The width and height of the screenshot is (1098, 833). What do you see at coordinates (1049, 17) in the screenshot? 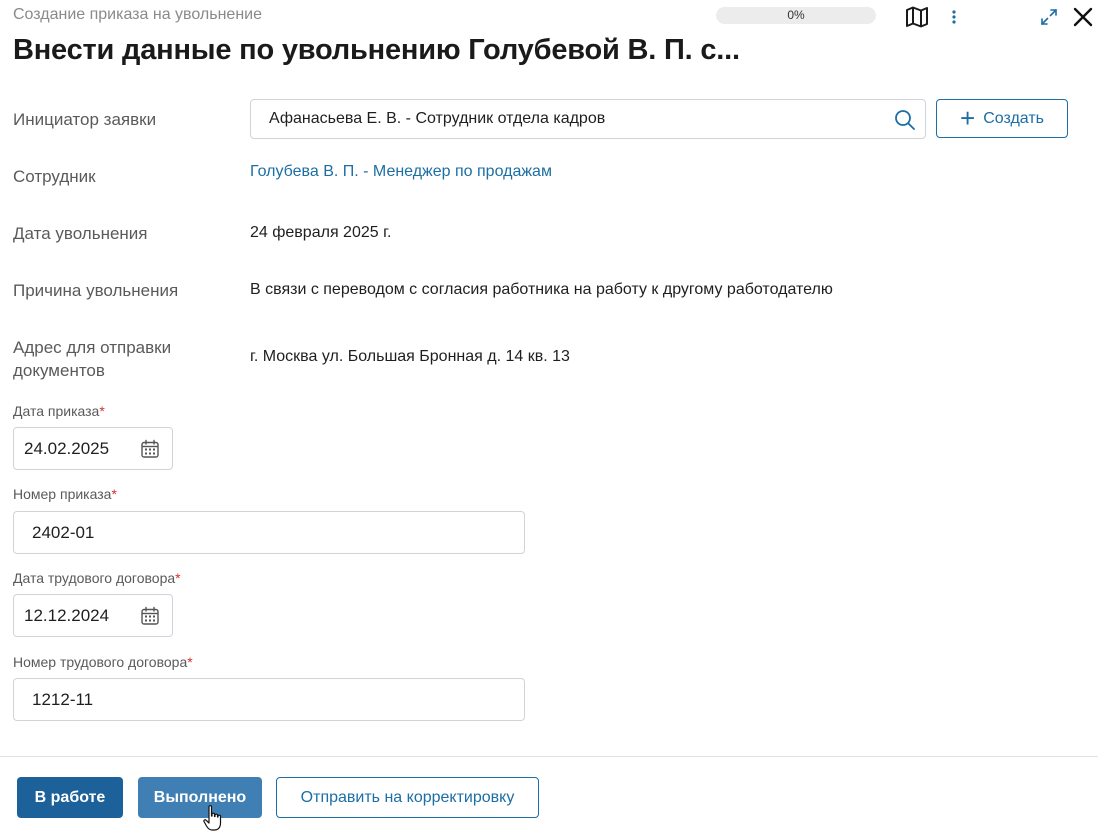
I see `expand-icon` at bounding box center [1049, 17].